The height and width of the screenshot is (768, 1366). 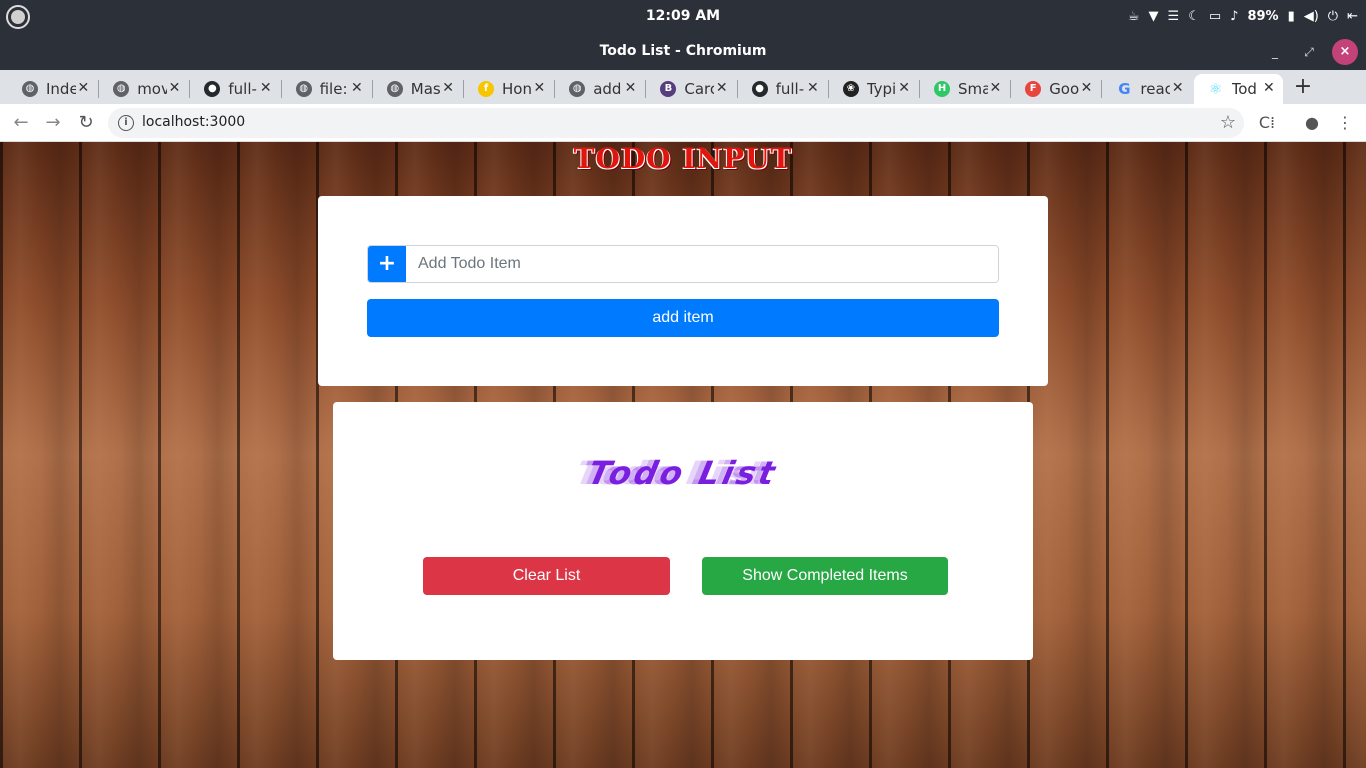 I want to click on tab-13: ⚛ Tod ✕, so click(x=1238, y=89).